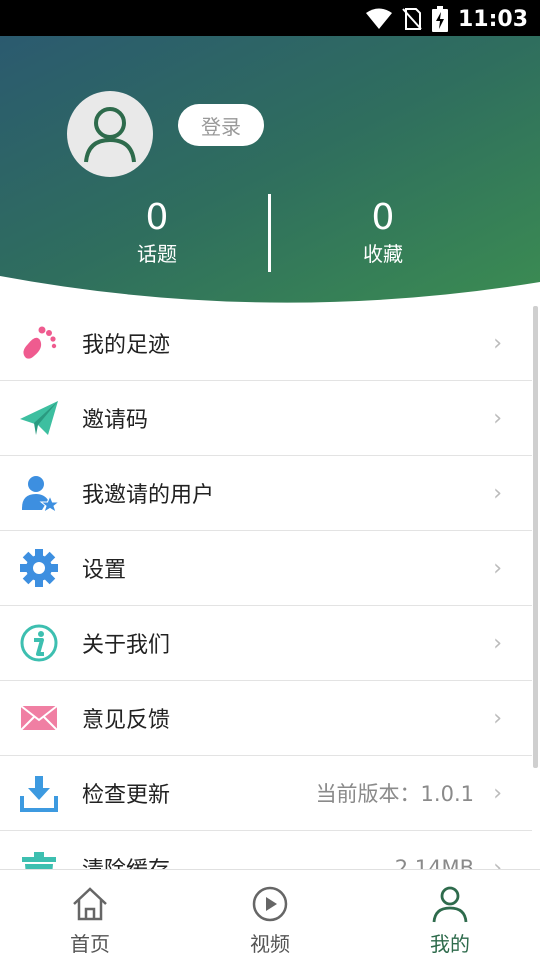 The image size is (540, 961). What do you see at coordinates (90, 904) in the screenshot?
I see `home-icon` at bounding box center [90, 904].